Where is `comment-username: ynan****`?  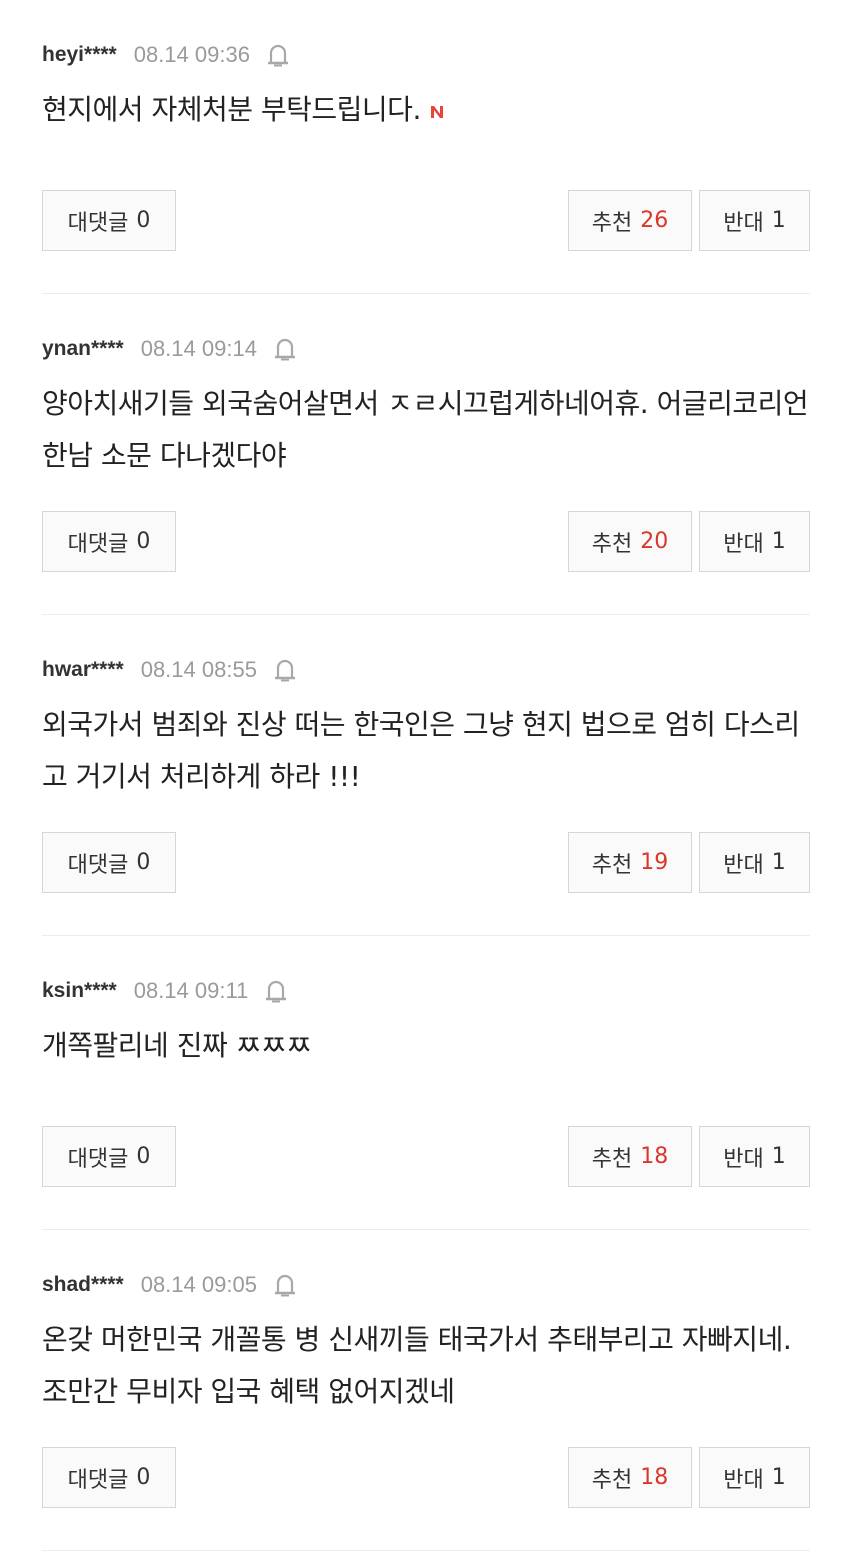
comment-username: ynan**** is located at coordinates (83, 349).